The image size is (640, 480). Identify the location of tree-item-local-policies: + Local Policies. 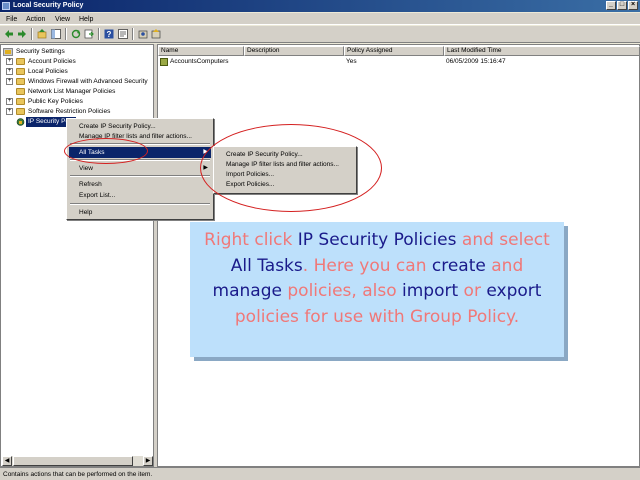
(76, 72).